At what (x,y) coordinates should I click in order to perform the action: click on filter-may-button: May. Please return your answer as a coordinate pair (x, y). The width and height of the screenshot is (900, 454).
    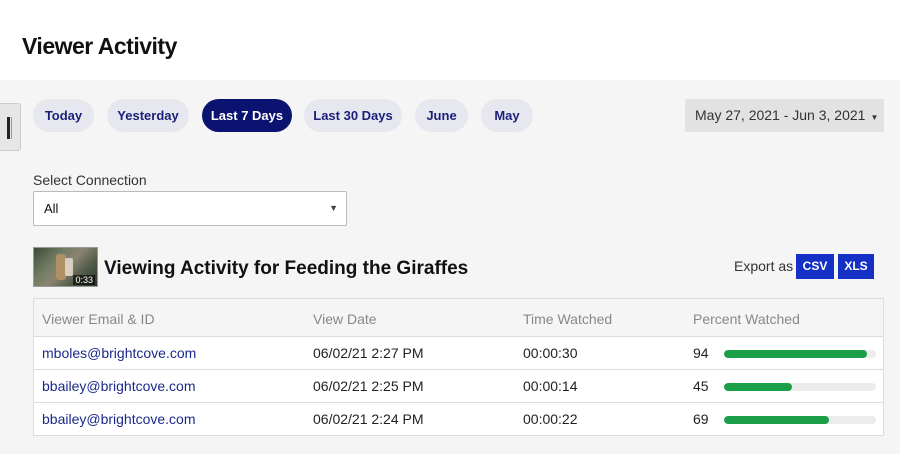
    Looking at the image, I should click on (507, 115).